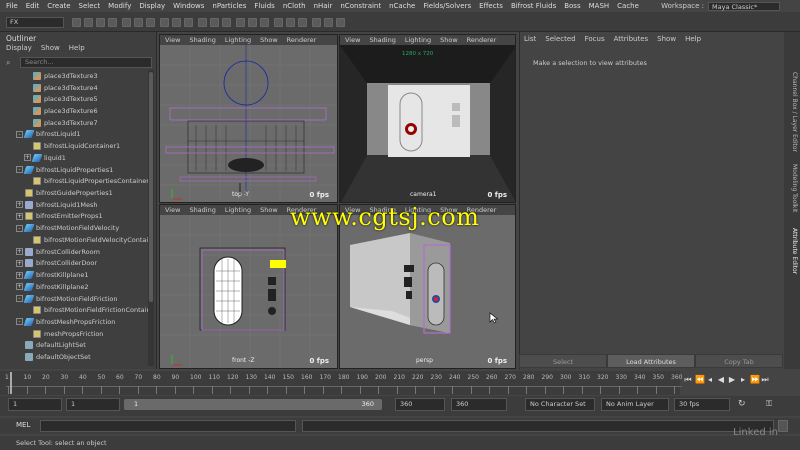 This screenshot has width=800, height=450. I want to click on outliner-item: + bifrostKillplane2, so click(75, 287).